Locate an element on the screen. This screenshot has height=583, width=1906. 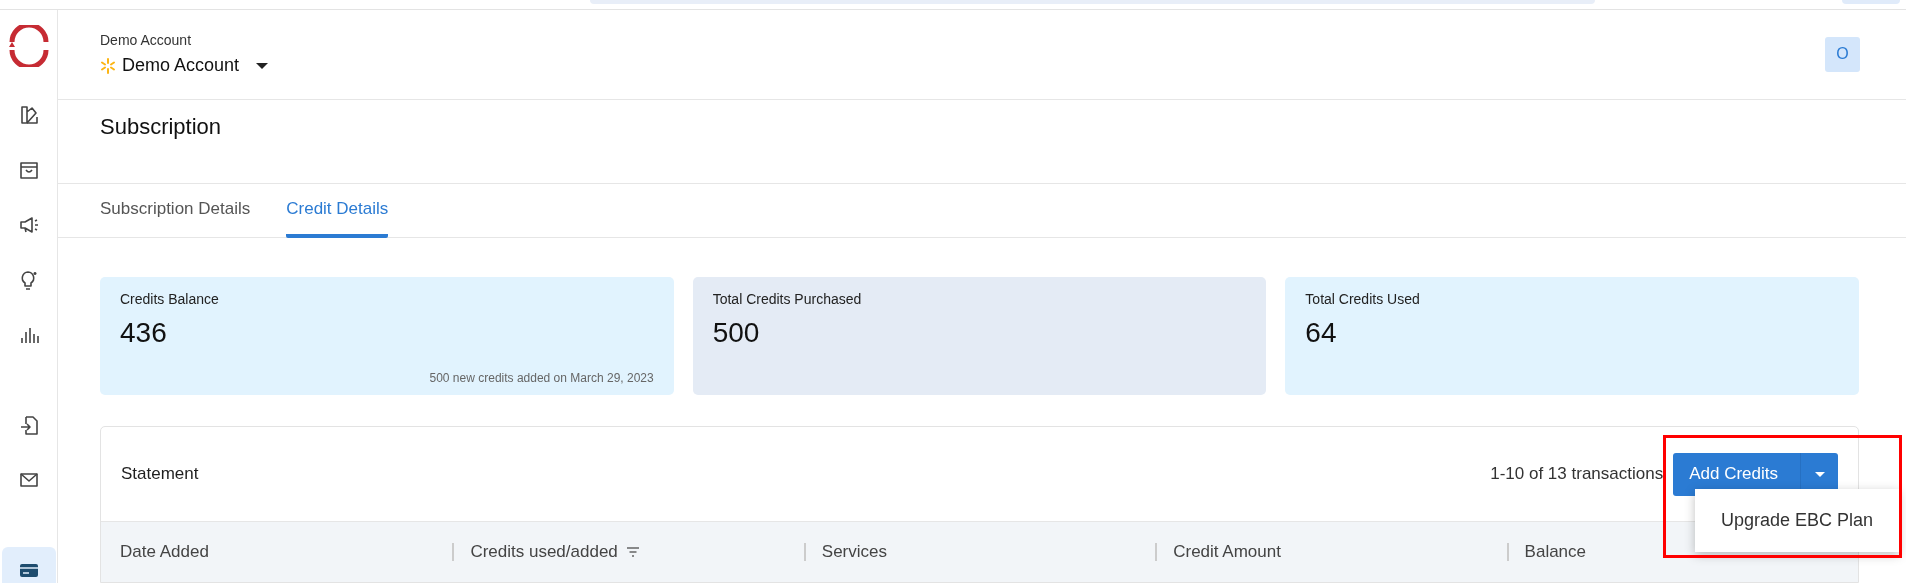
card-value: 64 is located at coordinates (1321, 333).